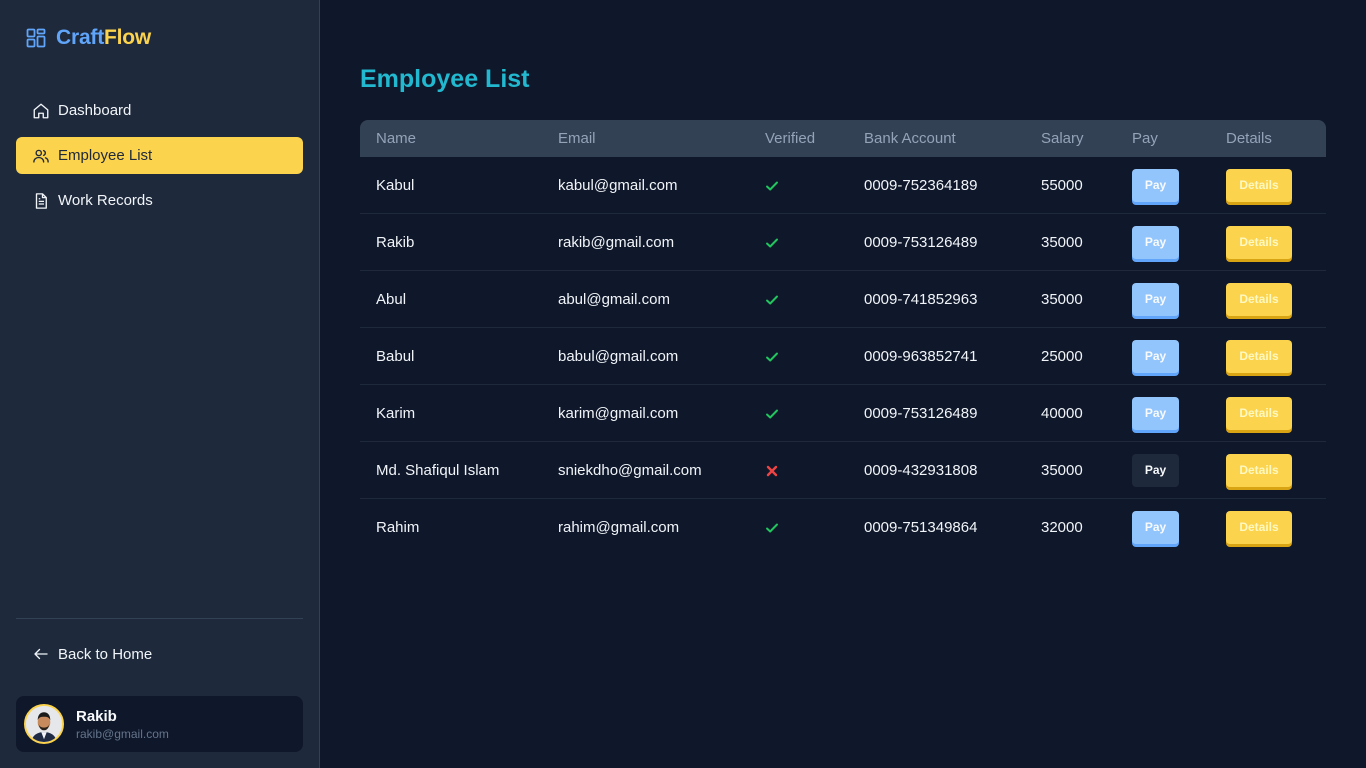  What do you see at coordinates (41, 654) in the screenshot?
I see `arrow-left-icon` at bounding box center [41, 654].